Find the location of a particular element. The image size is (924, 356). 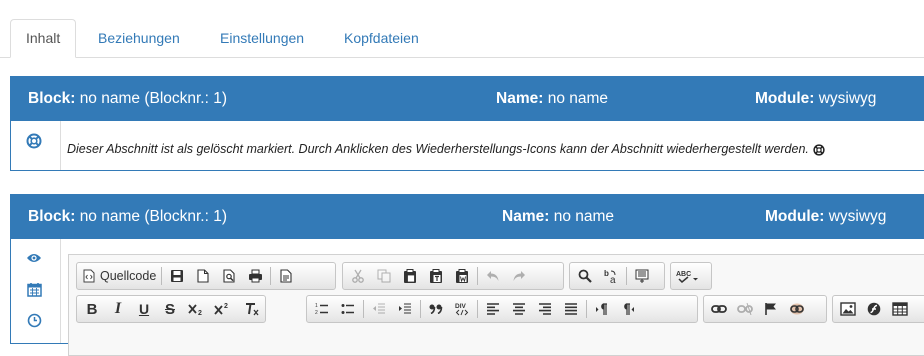

link-icon is located at coordinates (719, 309).